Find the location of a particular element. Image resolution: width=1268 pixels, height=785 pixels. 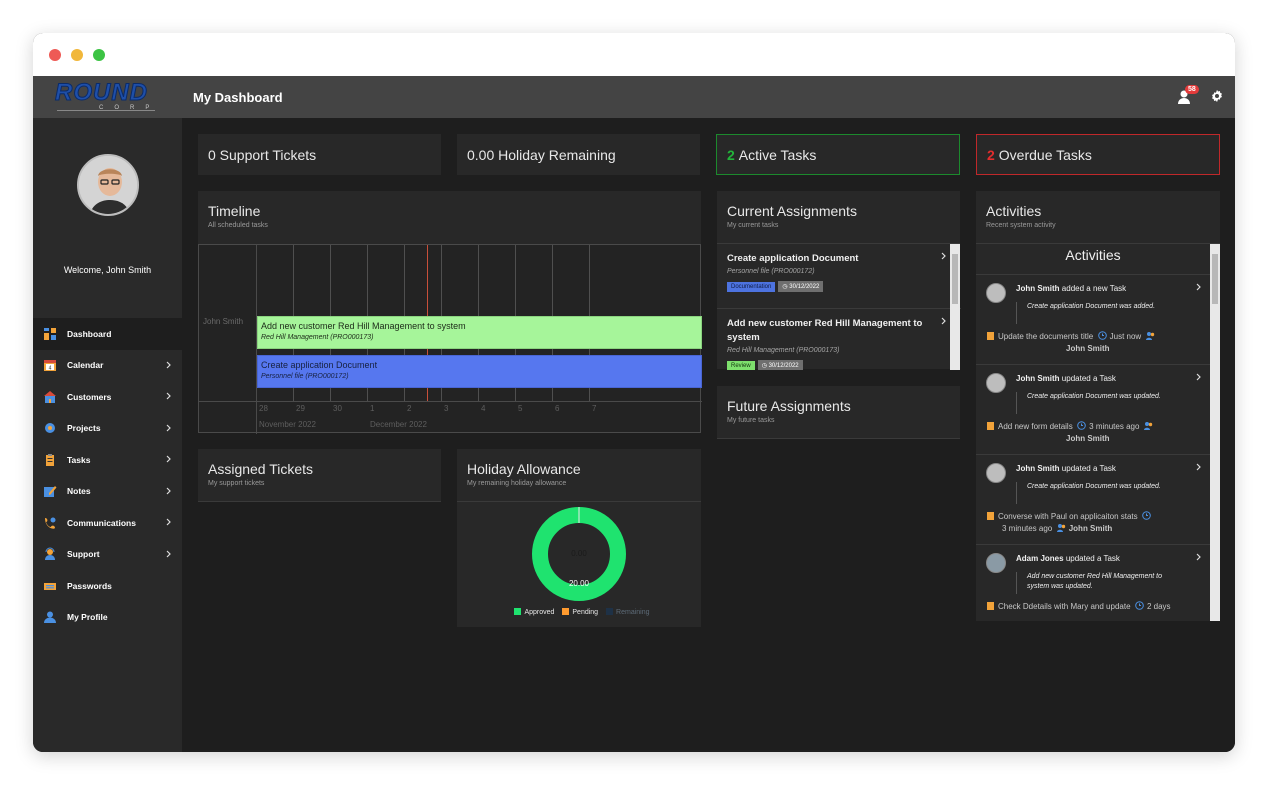

sidebar-item-customers: Customers is located at coordinates (107, 397).